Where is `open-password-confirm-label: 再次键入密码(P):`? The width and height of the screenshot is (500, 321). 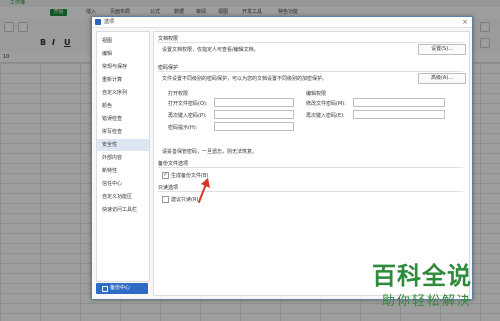
open-password-confirm-label: 再次键入密码(P): is located at coordinates (187, 116).